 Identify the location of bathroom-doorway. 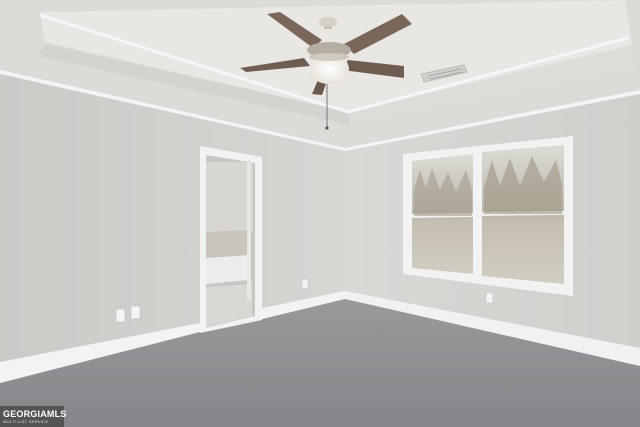
(231, 239).